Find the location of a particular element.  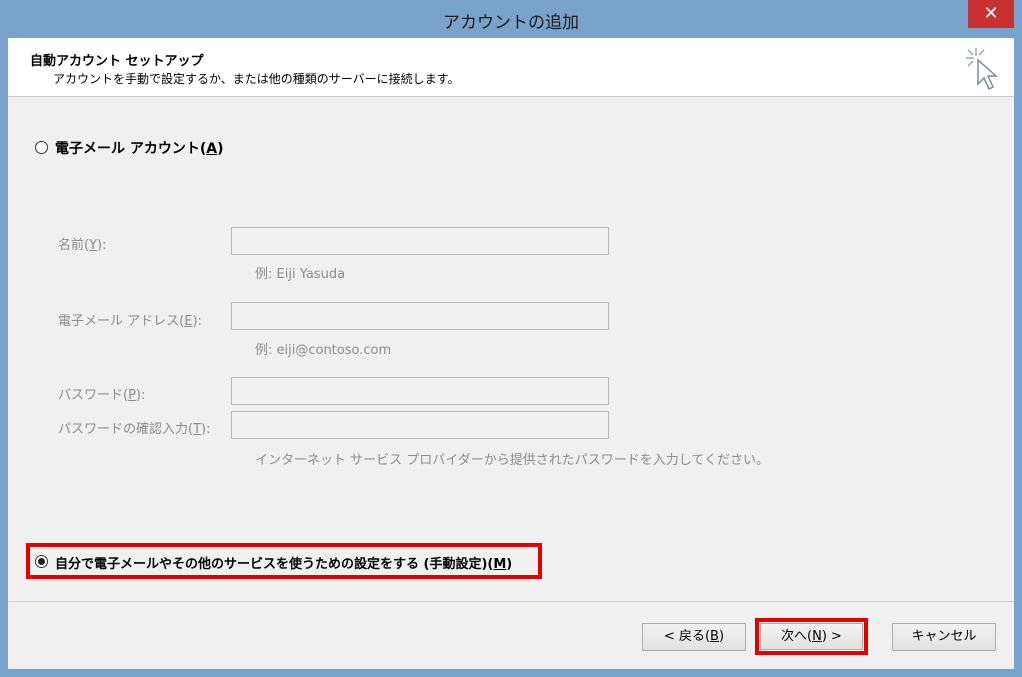

email-account-radio is located at coordinates (41, 147).